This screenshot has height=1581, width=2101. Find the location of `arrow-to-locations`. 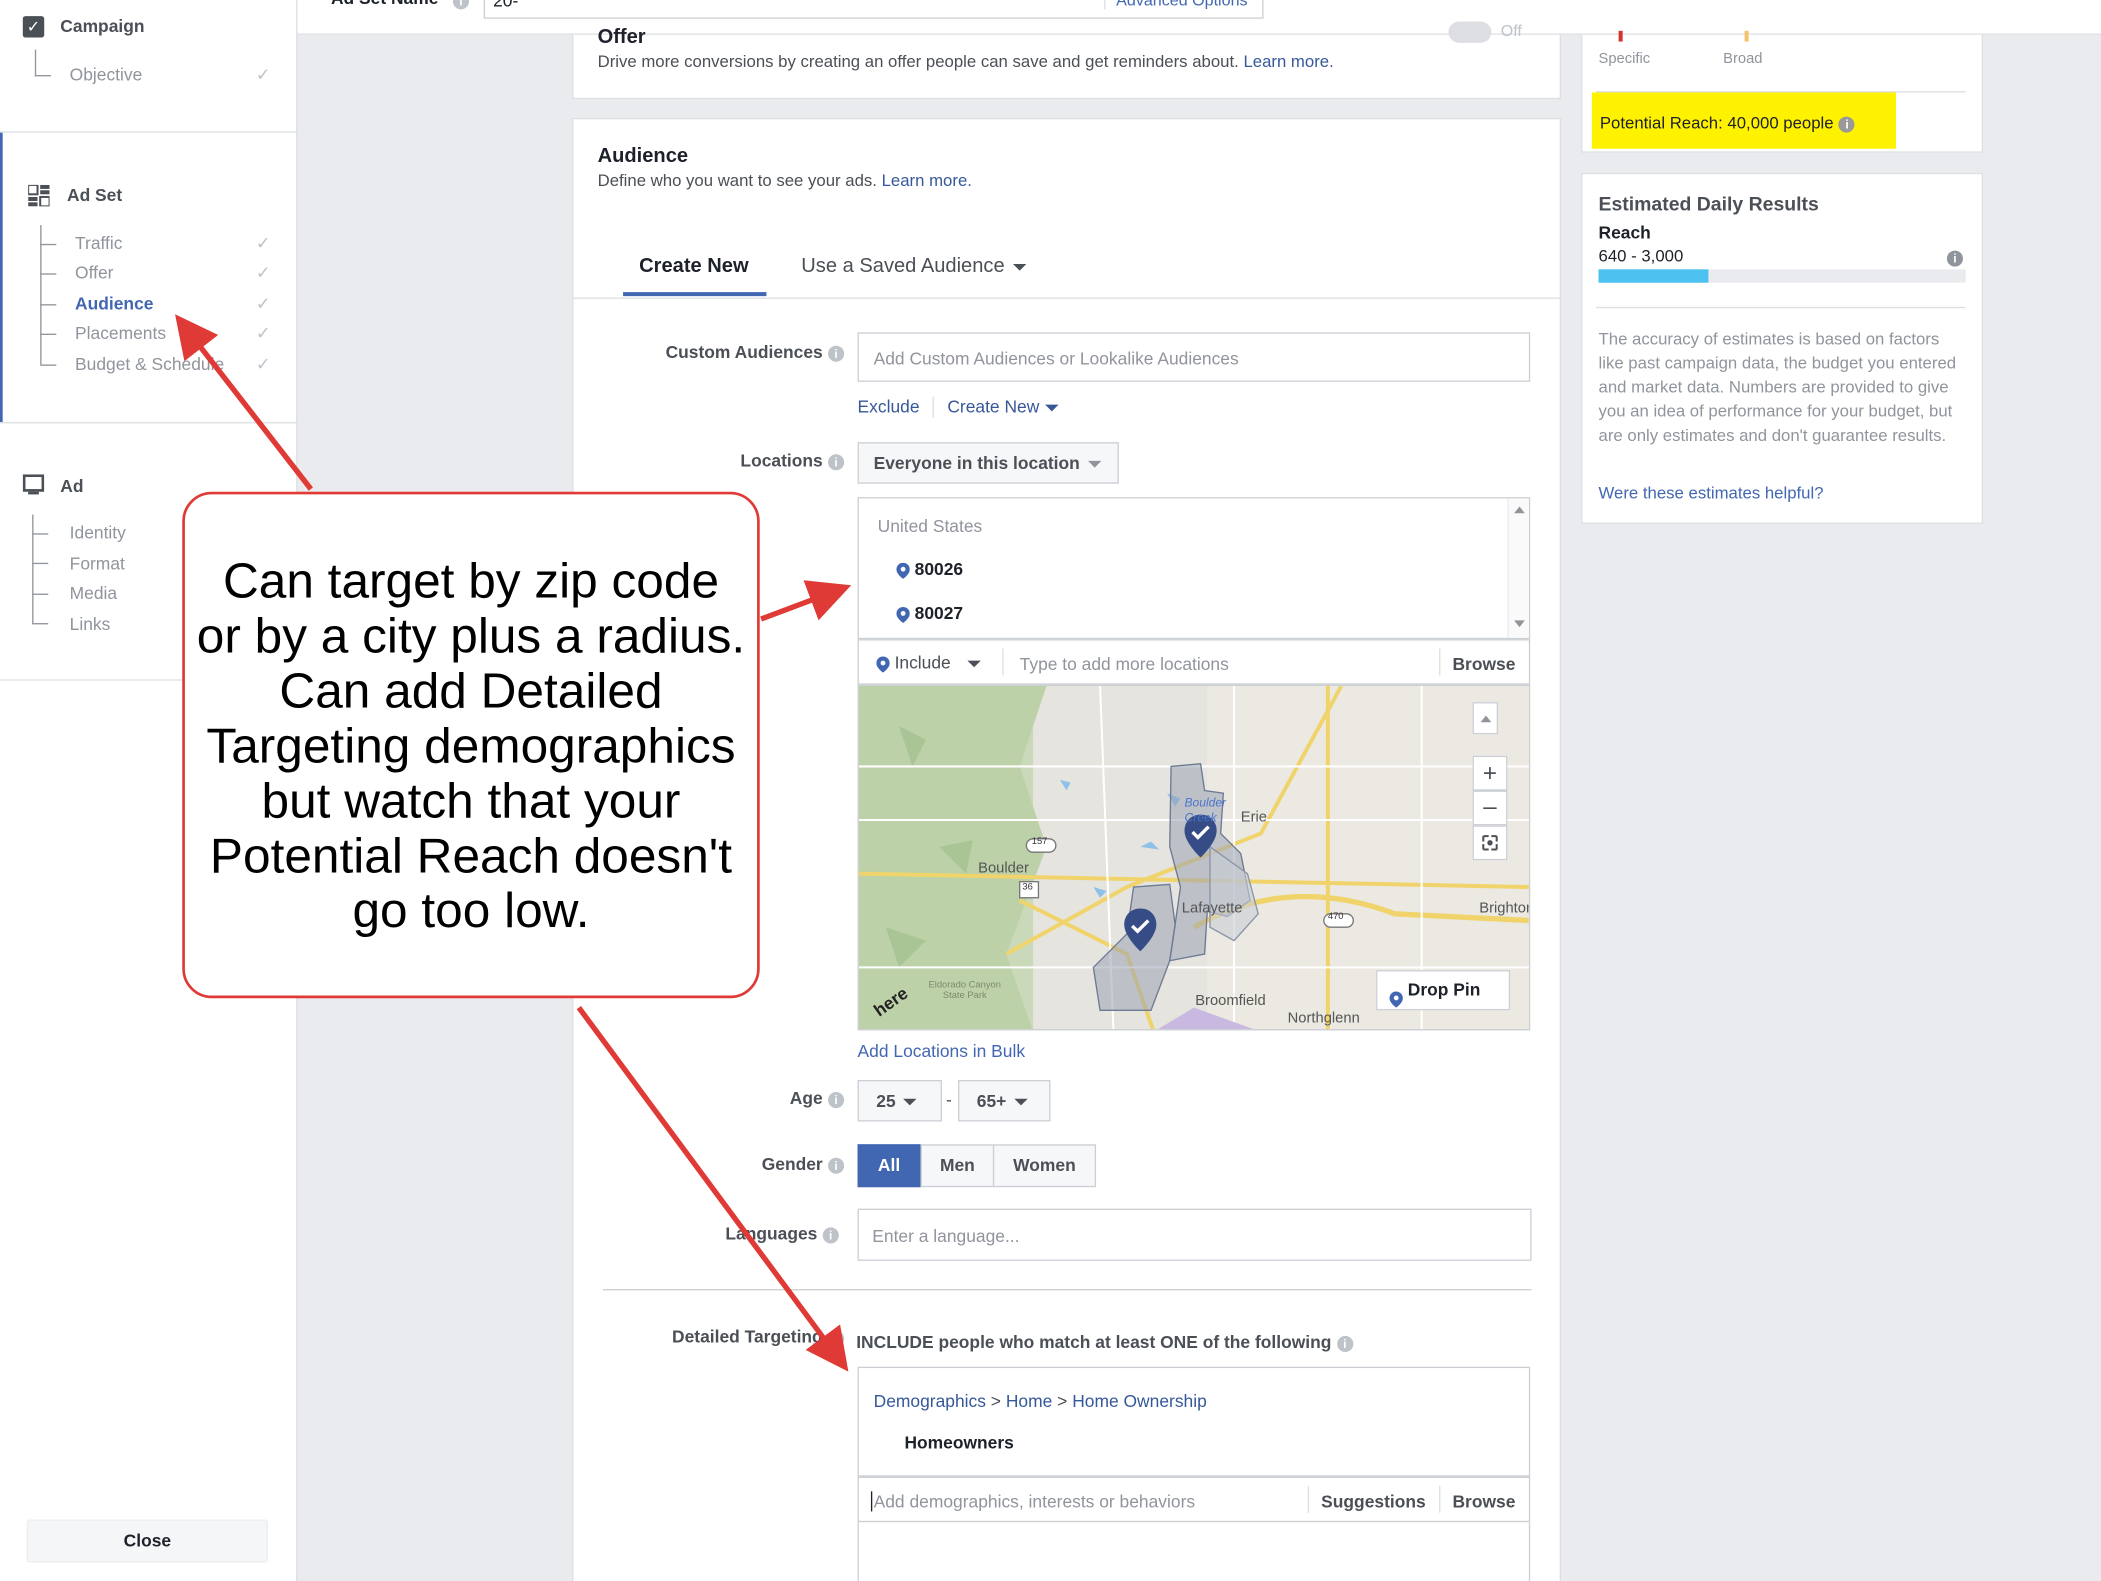

arrow-to-locations is located at coordinates (806, 601).